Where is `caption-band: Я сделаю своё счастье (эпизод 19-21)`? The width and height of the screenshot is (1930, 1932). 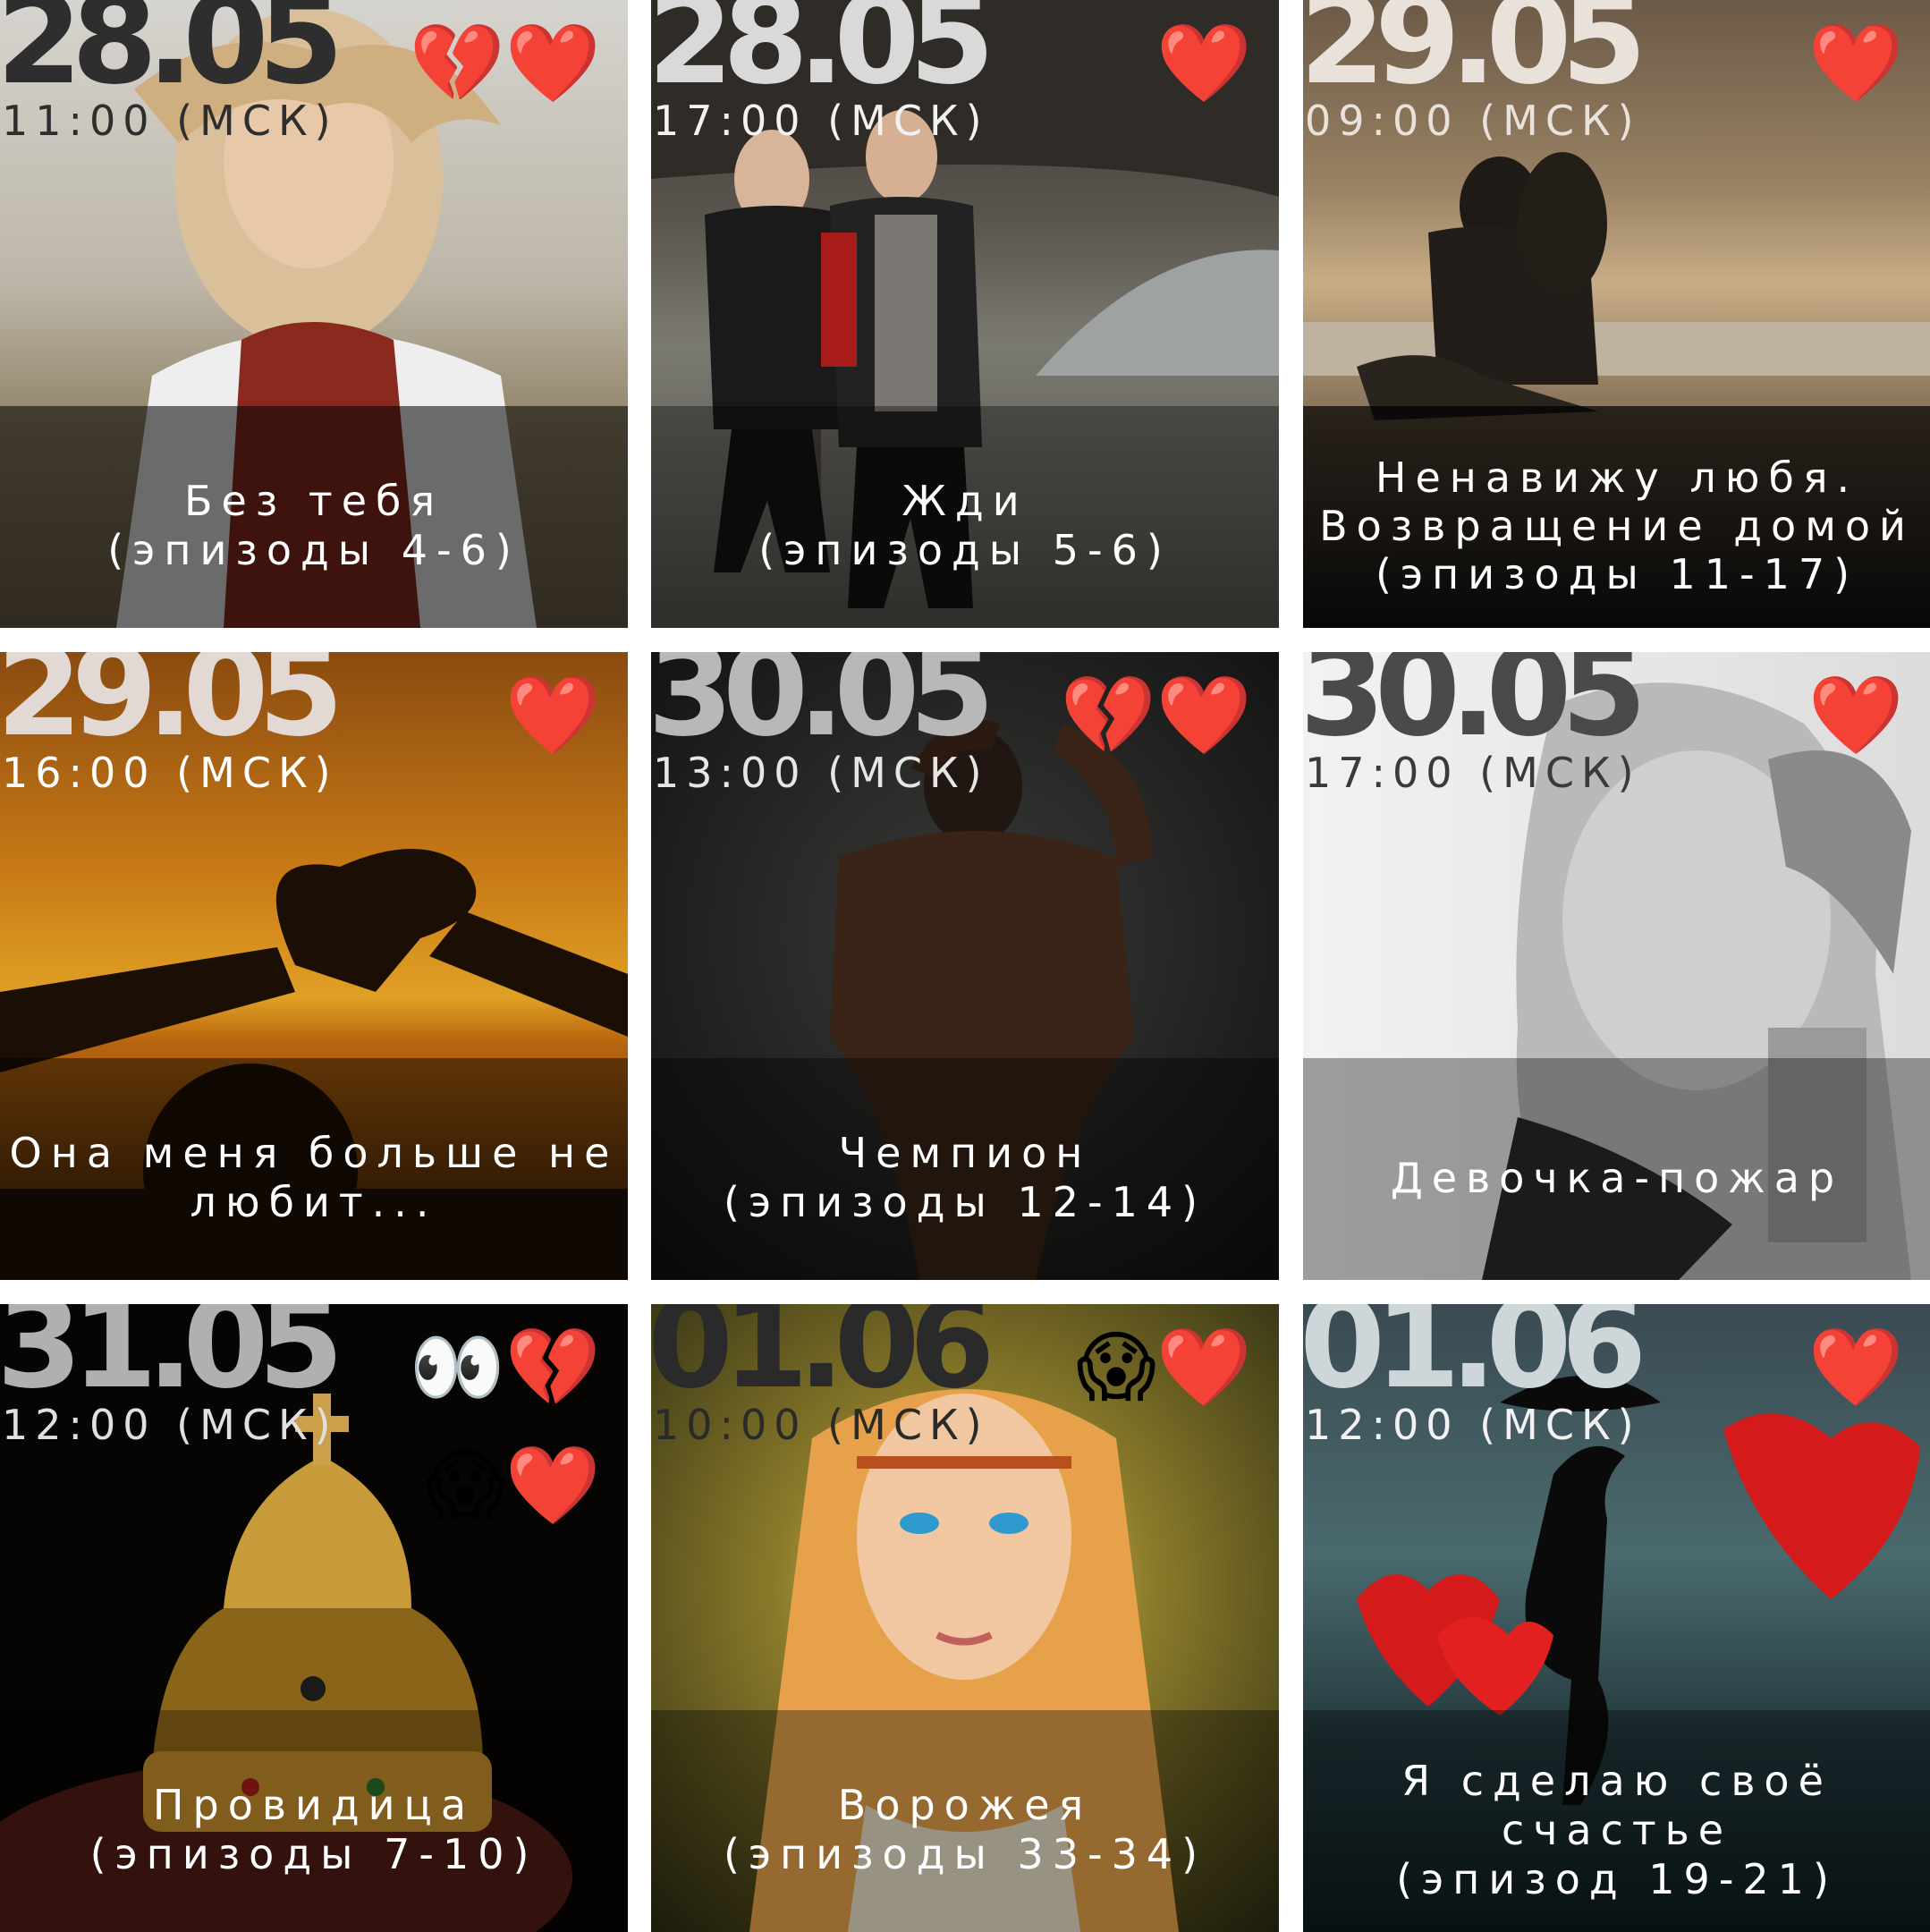 caption-band: Я сделаю своё счастье (эпизод 19-21) is located at coordinates (1616, 1821).